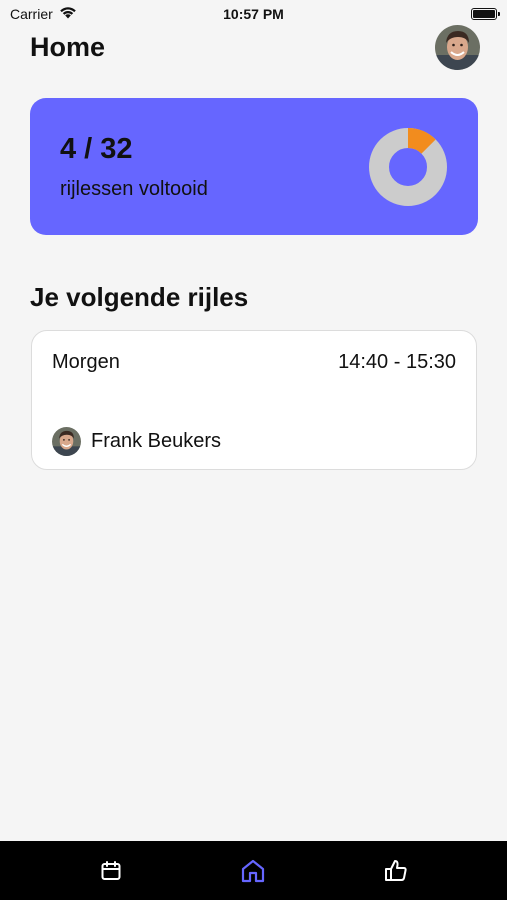  I want to click on tab-calendar, so click(111, 871).